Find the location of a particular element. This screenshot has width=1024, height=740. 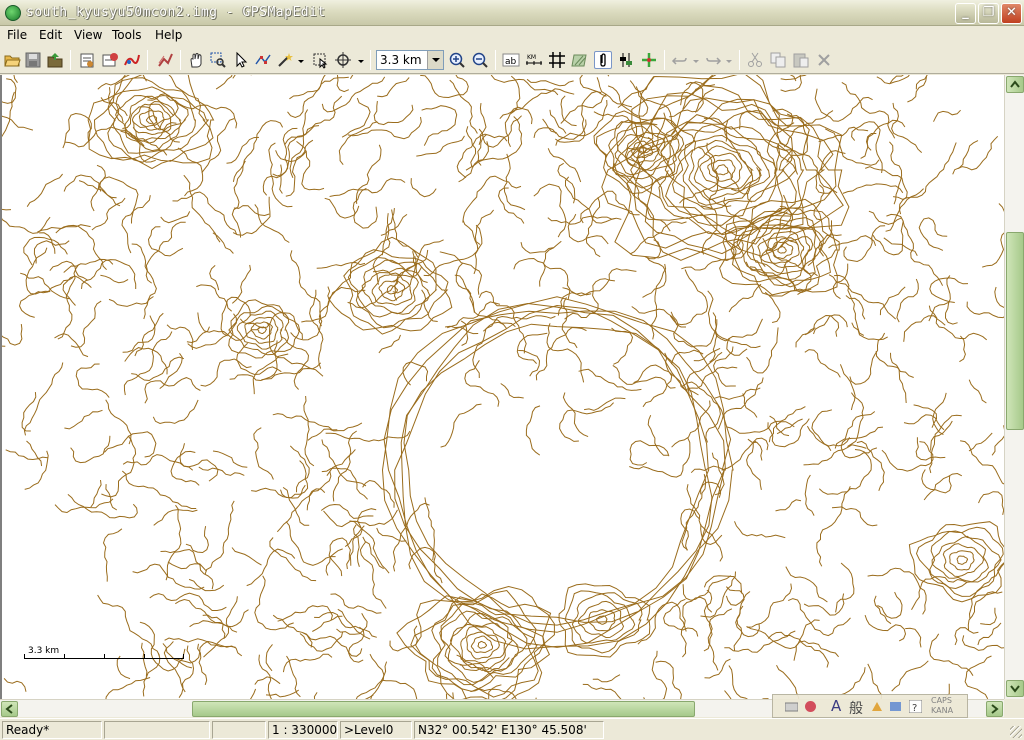

scale-select-arrow-icon is located at coordinates (435, 60).